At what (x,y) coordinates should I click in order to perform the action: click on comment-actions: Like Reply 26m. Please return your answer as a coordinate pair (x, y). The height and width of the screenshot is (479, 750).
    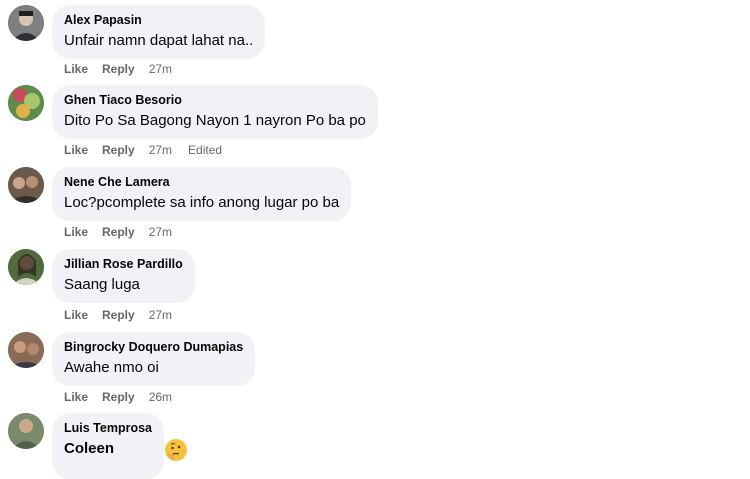
    Looking at the image, I should click on (126, 397).